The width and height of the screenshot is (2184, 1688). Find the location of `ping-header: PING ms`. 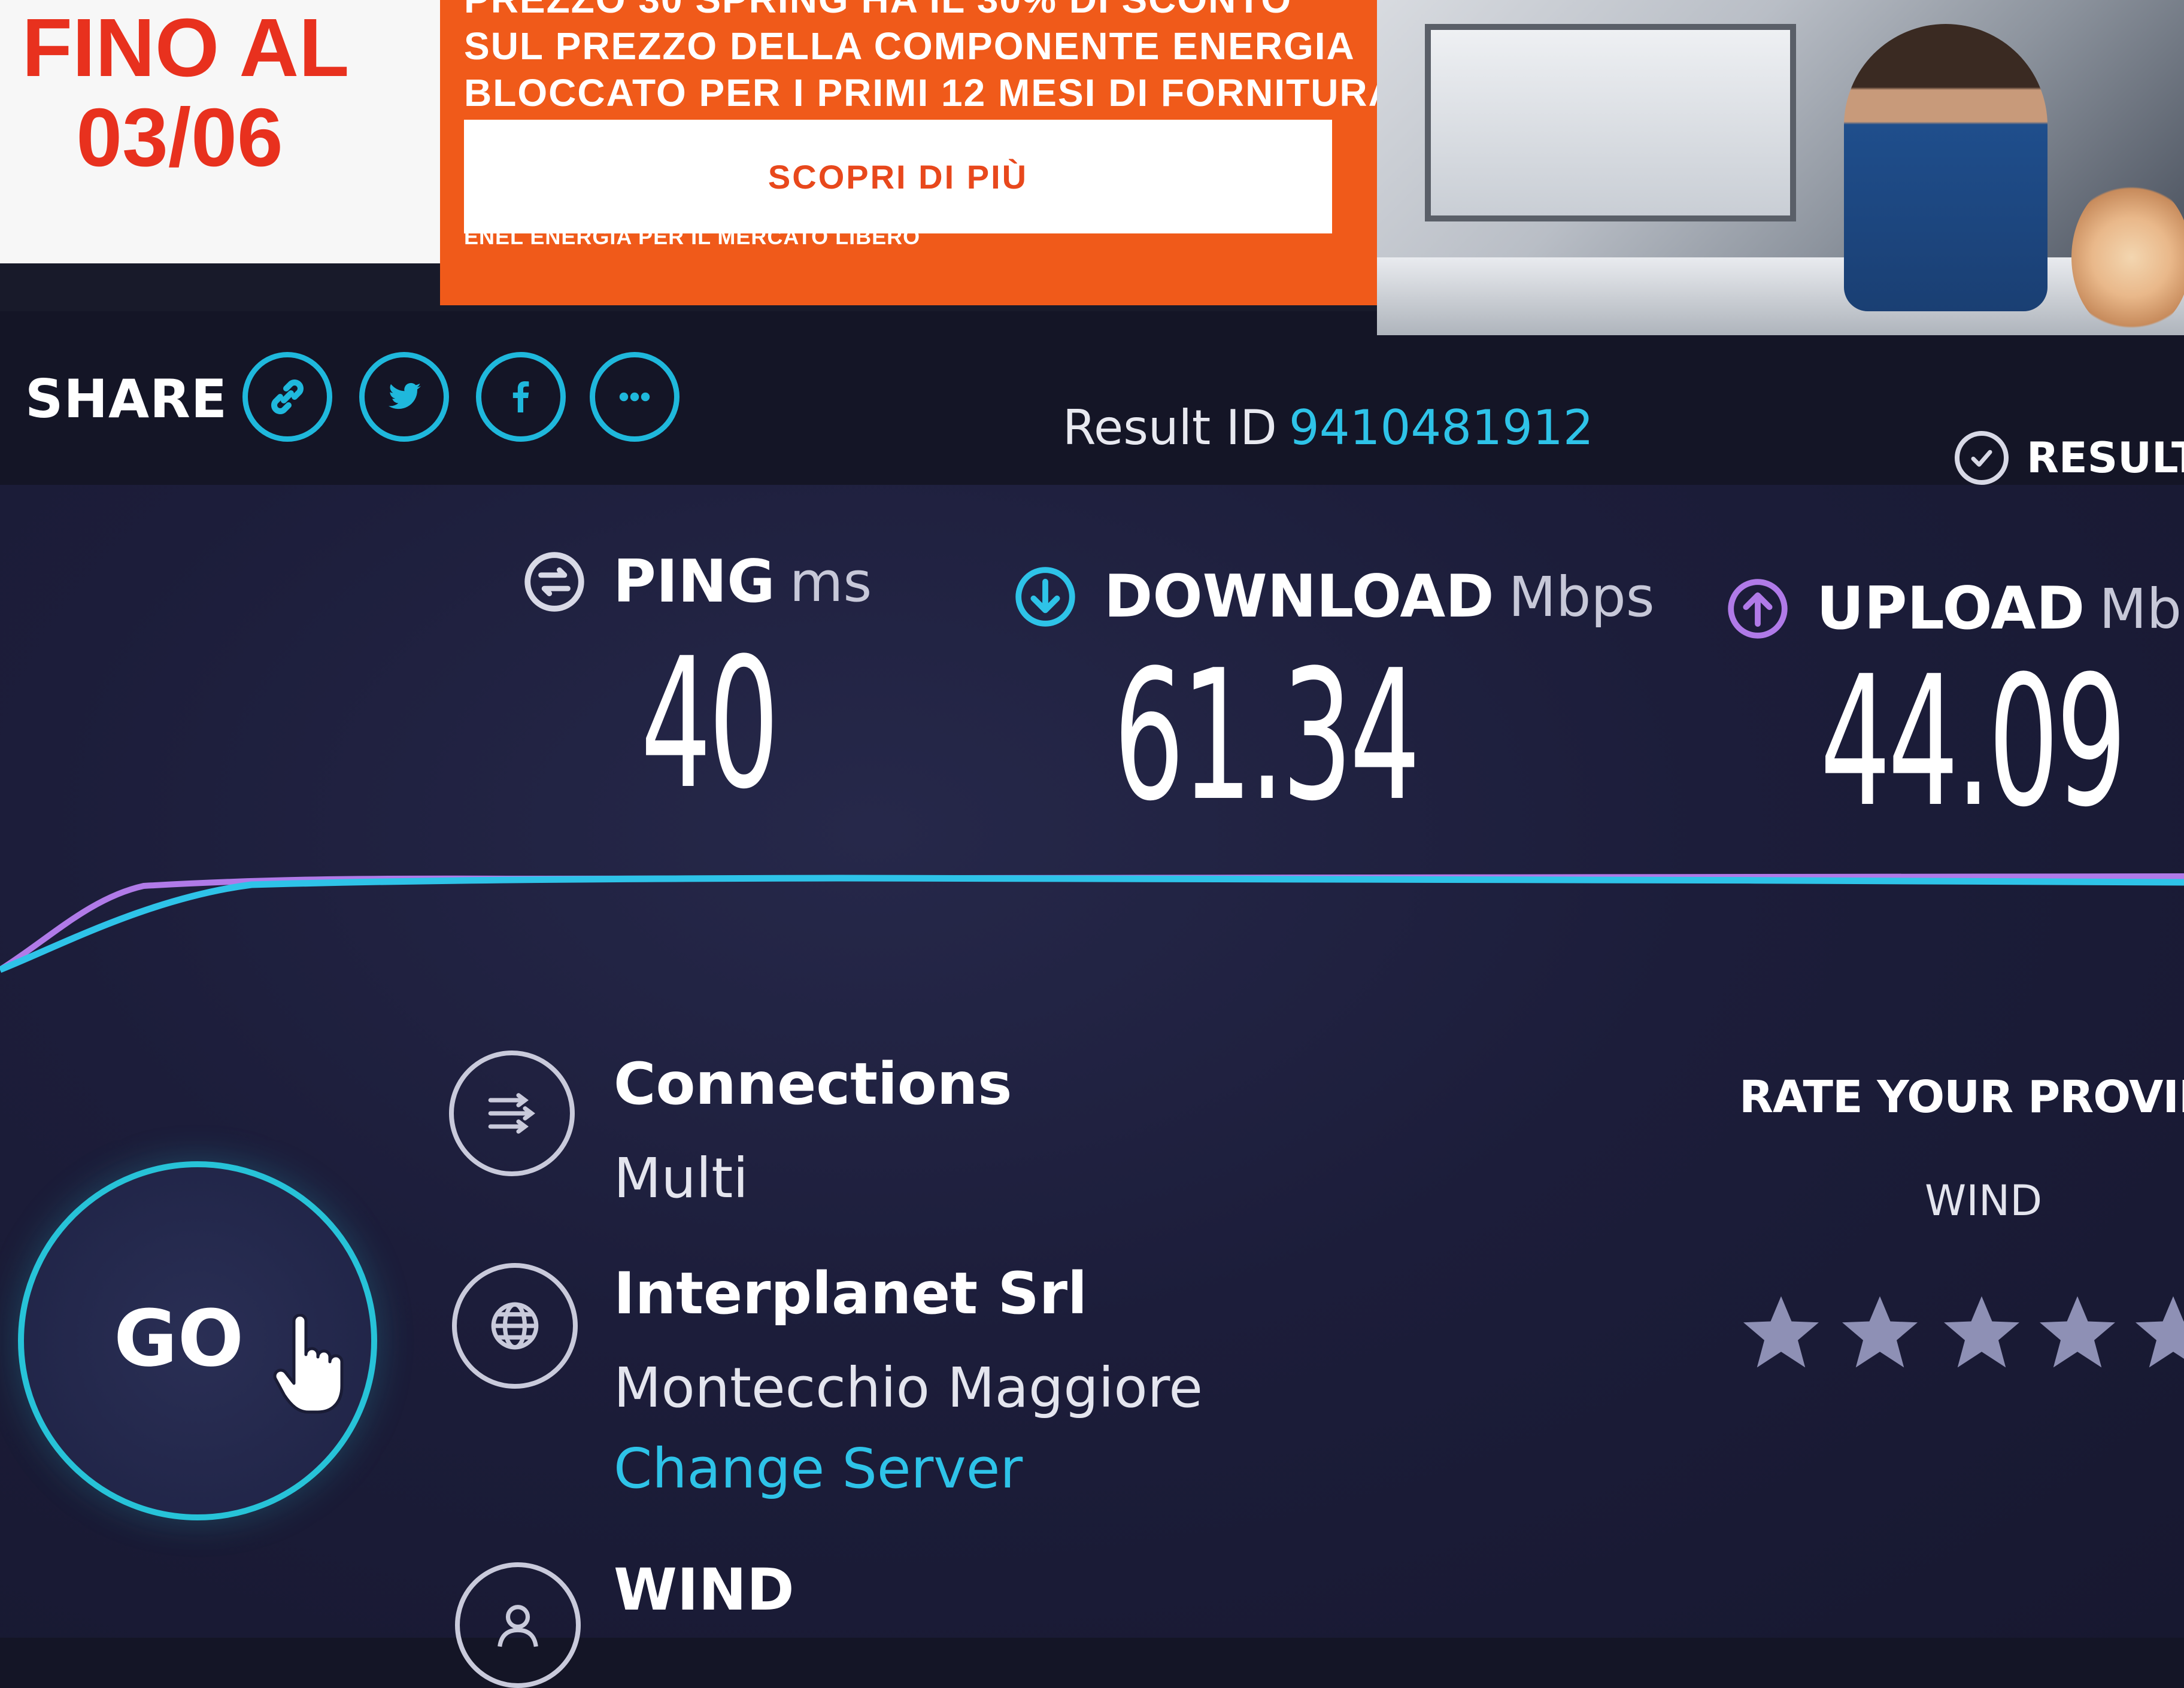

ping-header: PING ms is located at coordinates (697, 582).